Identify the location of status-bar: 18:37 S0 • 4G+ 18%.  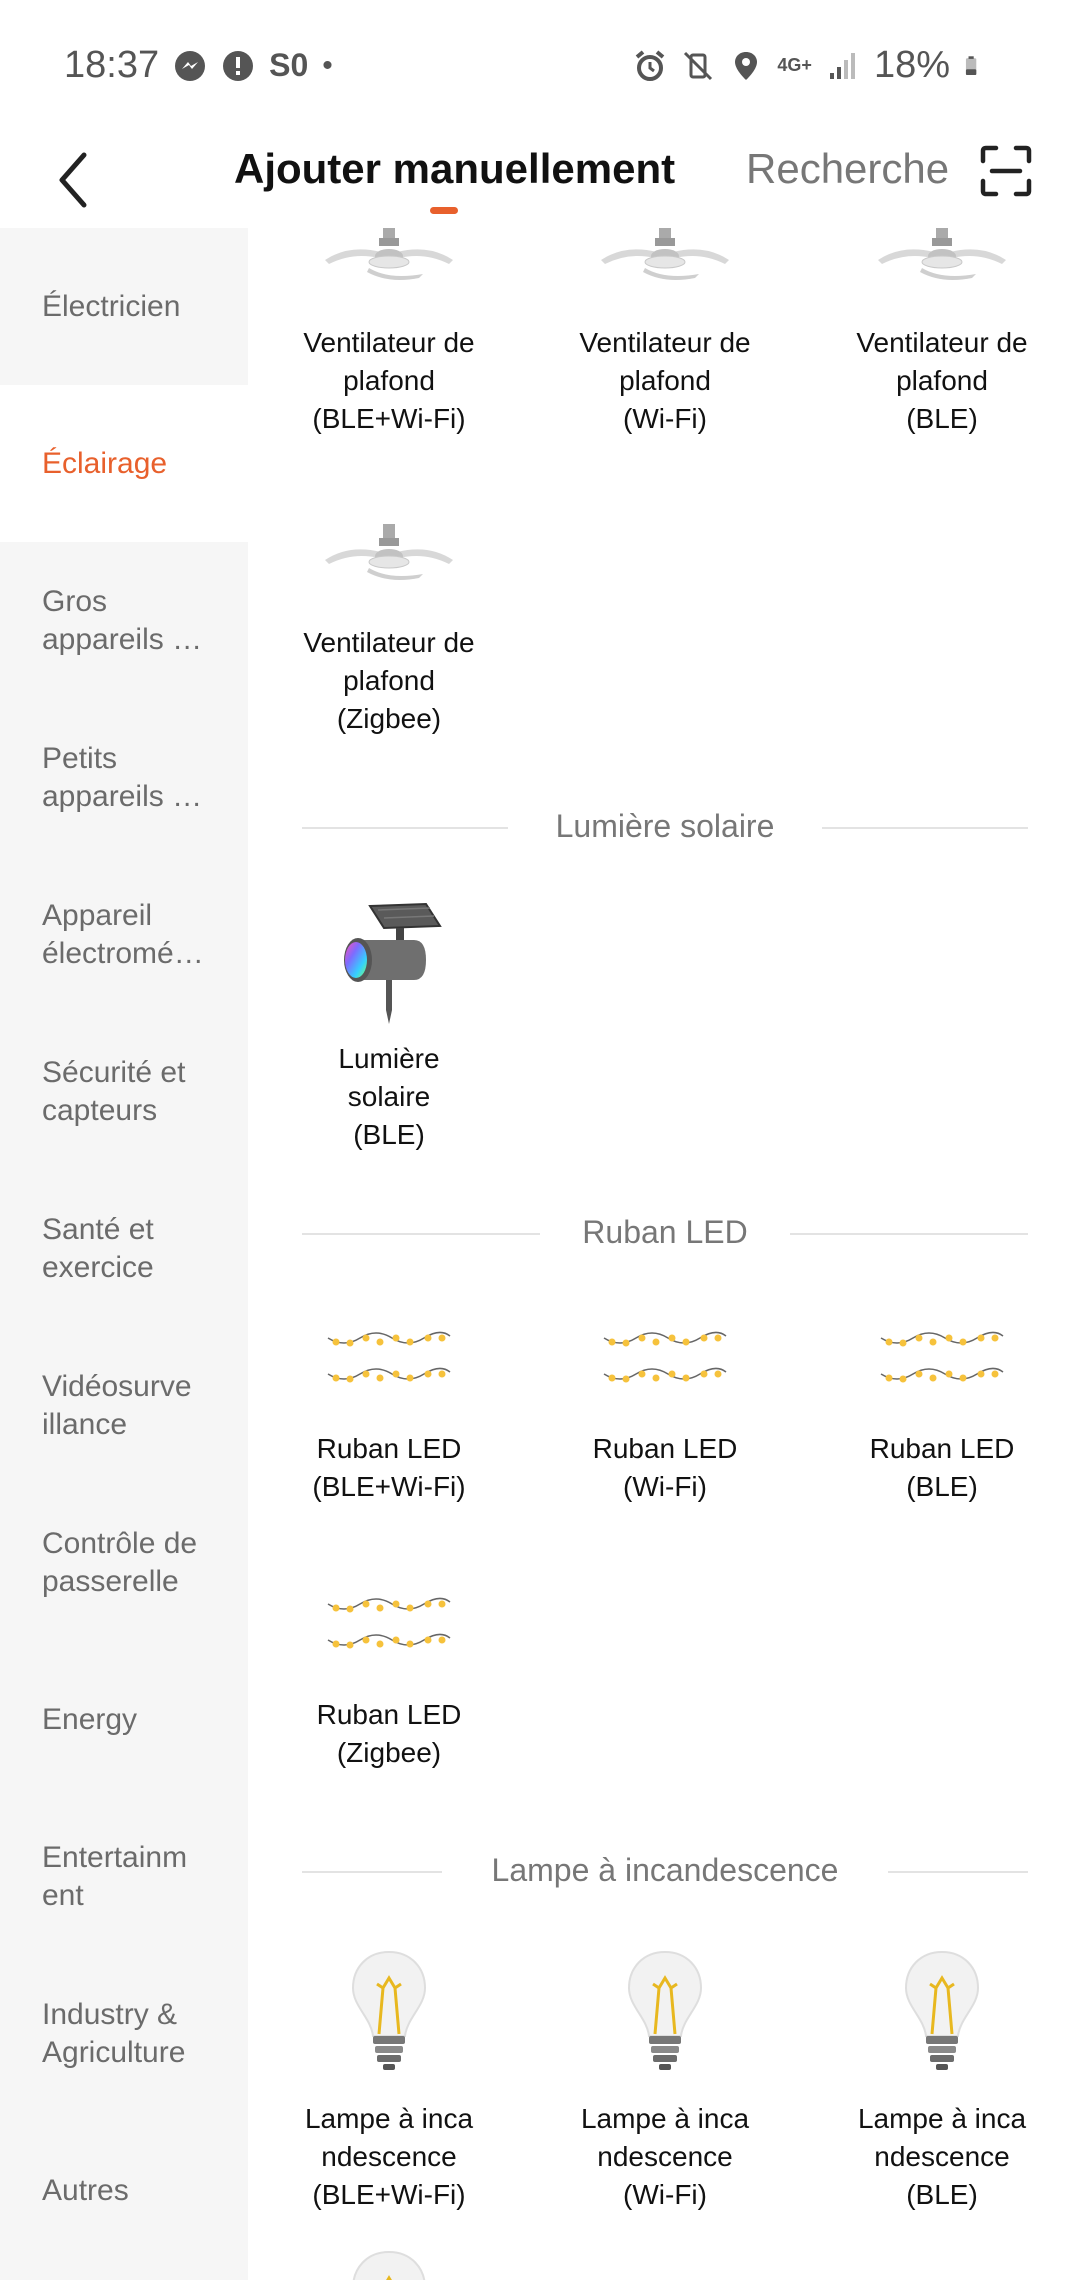
(540, 67).